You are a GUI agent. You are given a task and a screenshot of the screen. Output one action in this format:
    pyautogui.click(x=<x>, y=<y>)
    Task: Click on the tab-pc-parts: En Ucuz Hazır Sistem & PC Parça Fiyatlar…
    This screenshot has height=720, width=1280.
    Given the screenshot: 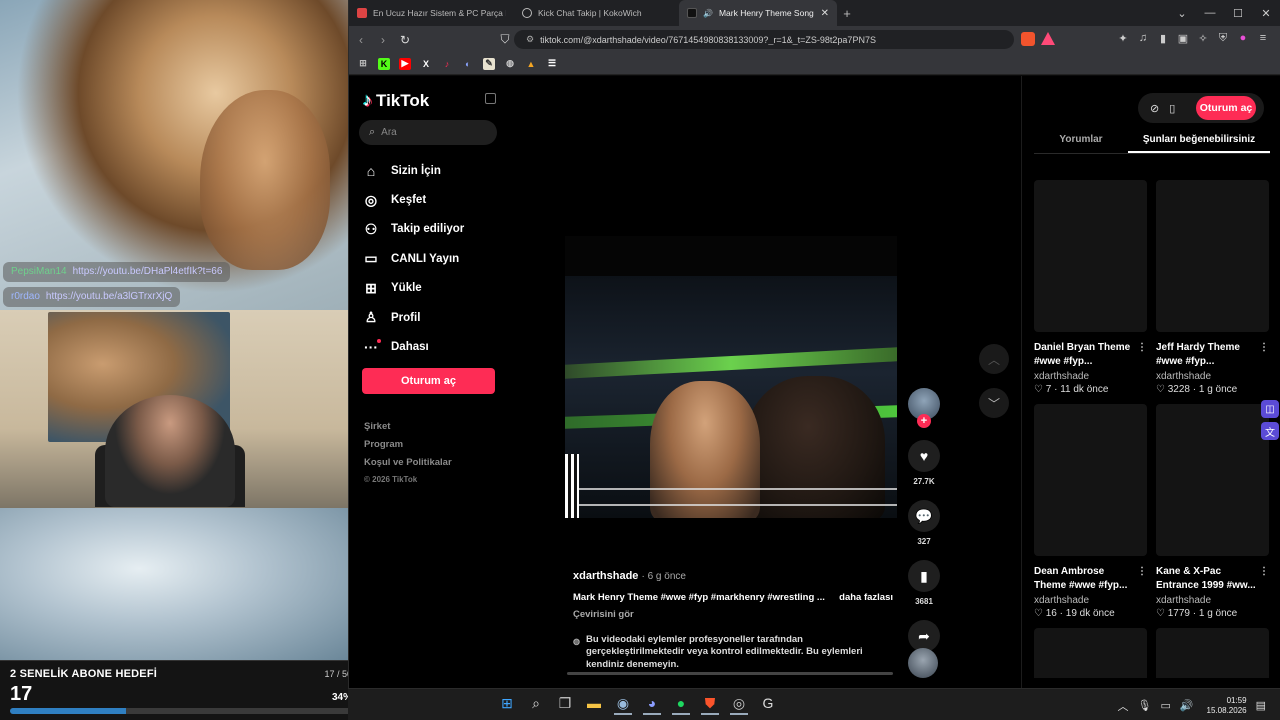 What is the action you would take?
    pyautogui.click(x=431, y=13)
    